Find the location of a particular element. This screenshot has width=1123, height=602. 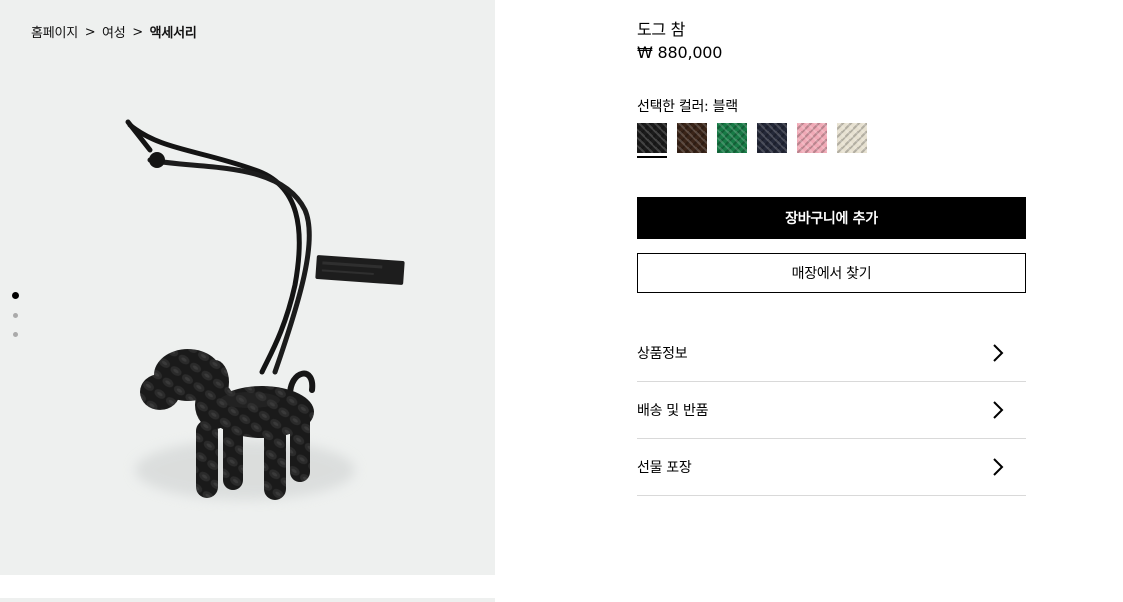

swatch-green is located at coordinates (732, 138).